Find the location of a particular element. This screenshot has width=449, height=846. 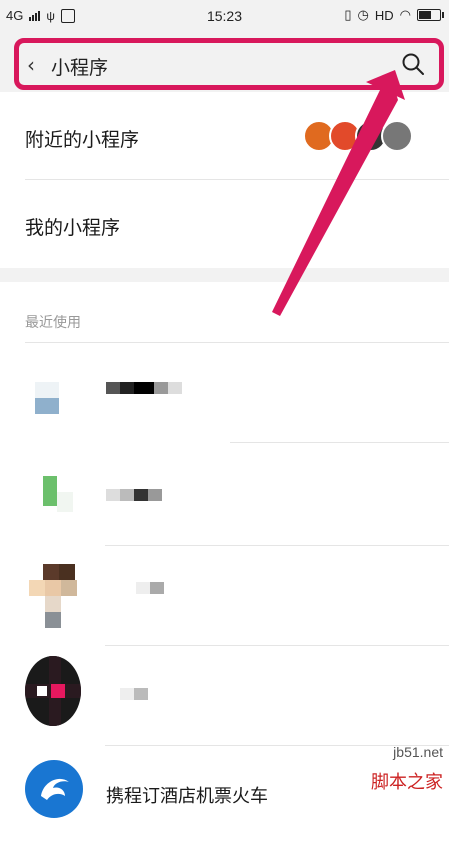

watermark-brand: 脚本之家 is located at coordinates (407, 782).